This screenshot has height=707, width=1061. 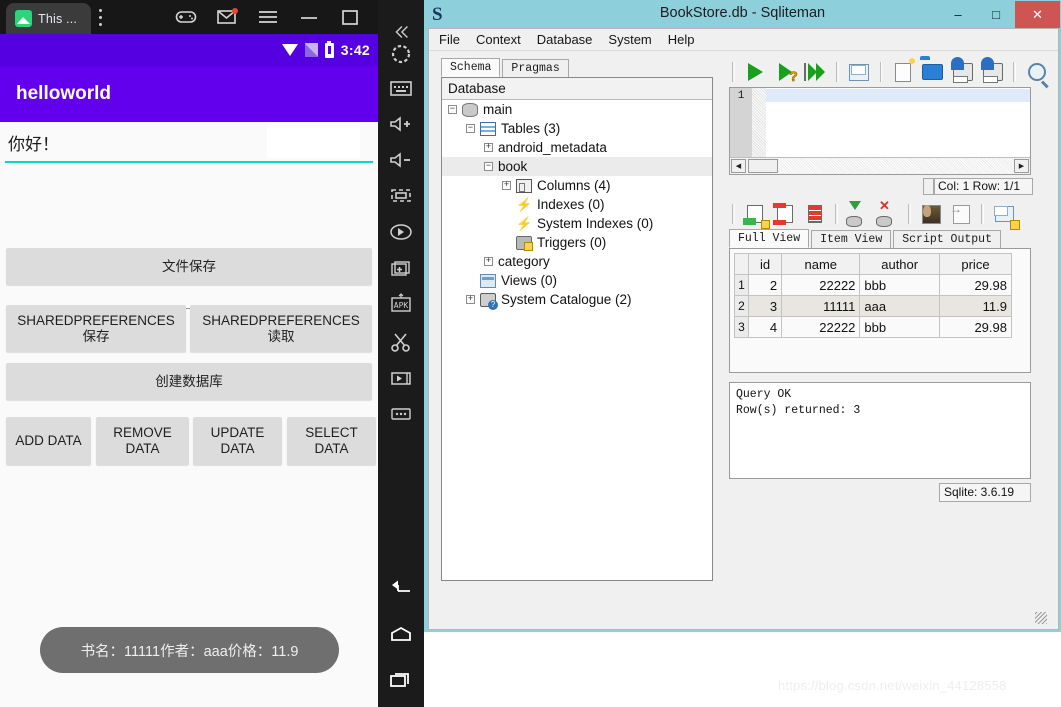 What do you see at coordinates (401, 232) in the screenshot?
I see `screenshot-icon` at bounding box center [401, 232].